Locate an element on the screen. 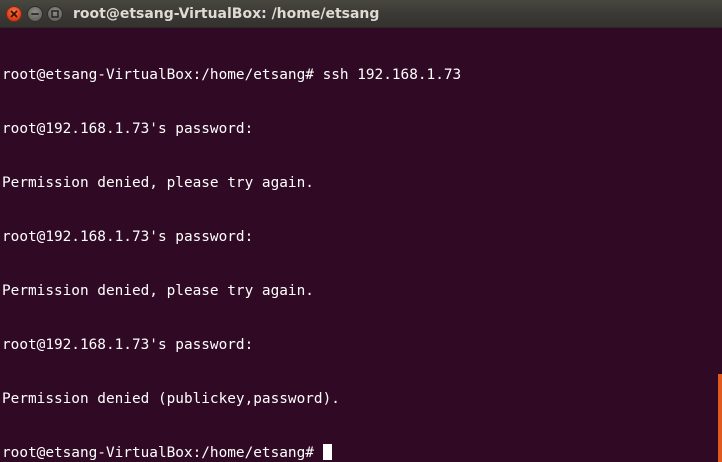 This screenshot has height=462, width=722. close-icon is located at coordinates (14, 14).